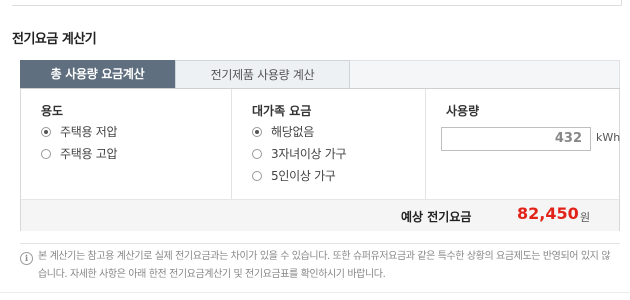 The image size is (630, 300). I want to click on option-label: 해당없음, so click(292, 132).